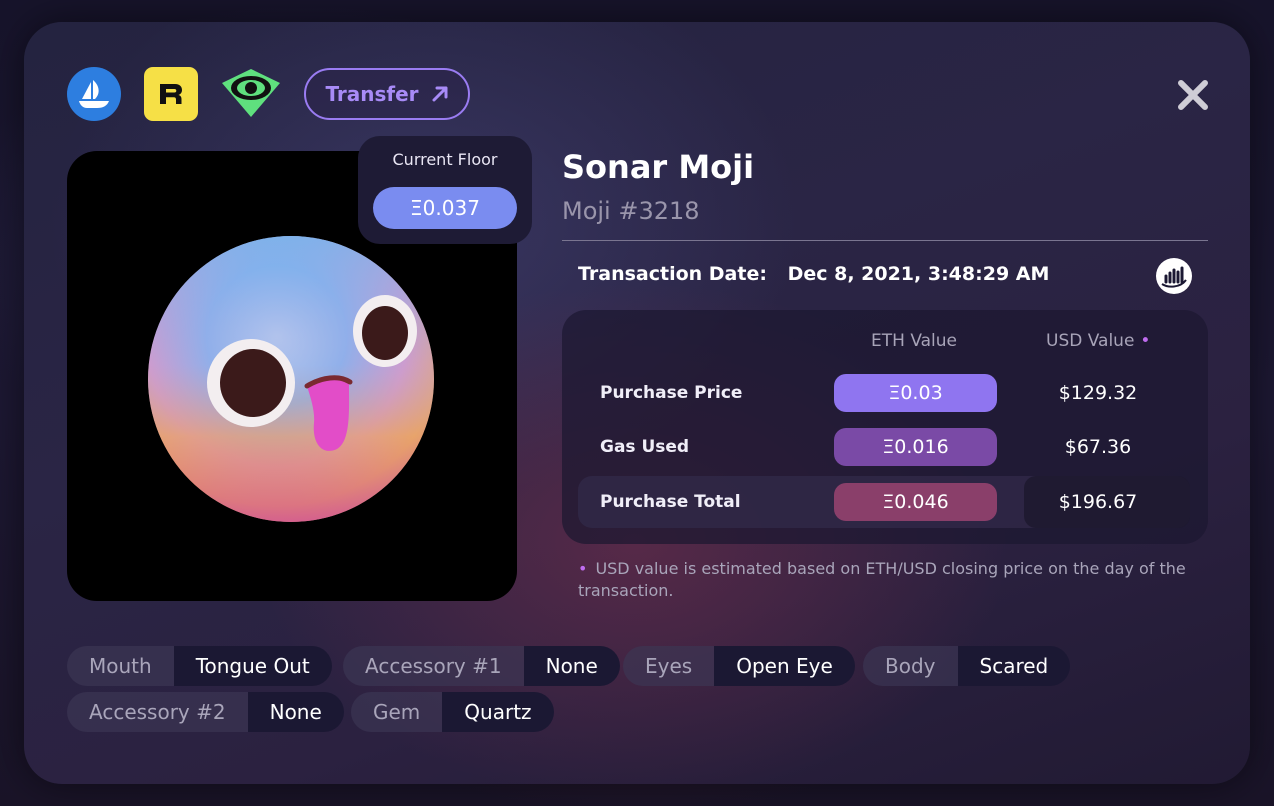 This screenshot has width=1274, height=806. Describe the element at coordinates (1193, 95) in the screenshot. I see `close-icon` at that location.